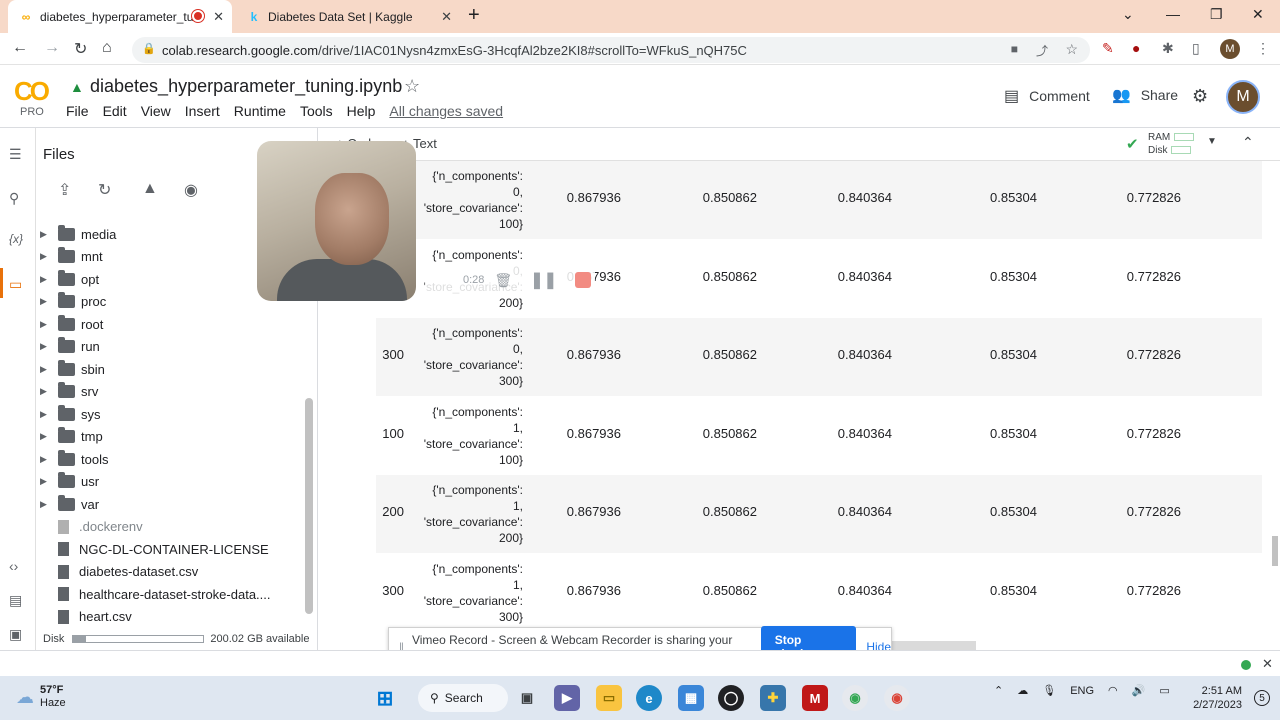 This screenshot has height=720, width=1280. I want to click on menu-file: File, so click(77, 111).